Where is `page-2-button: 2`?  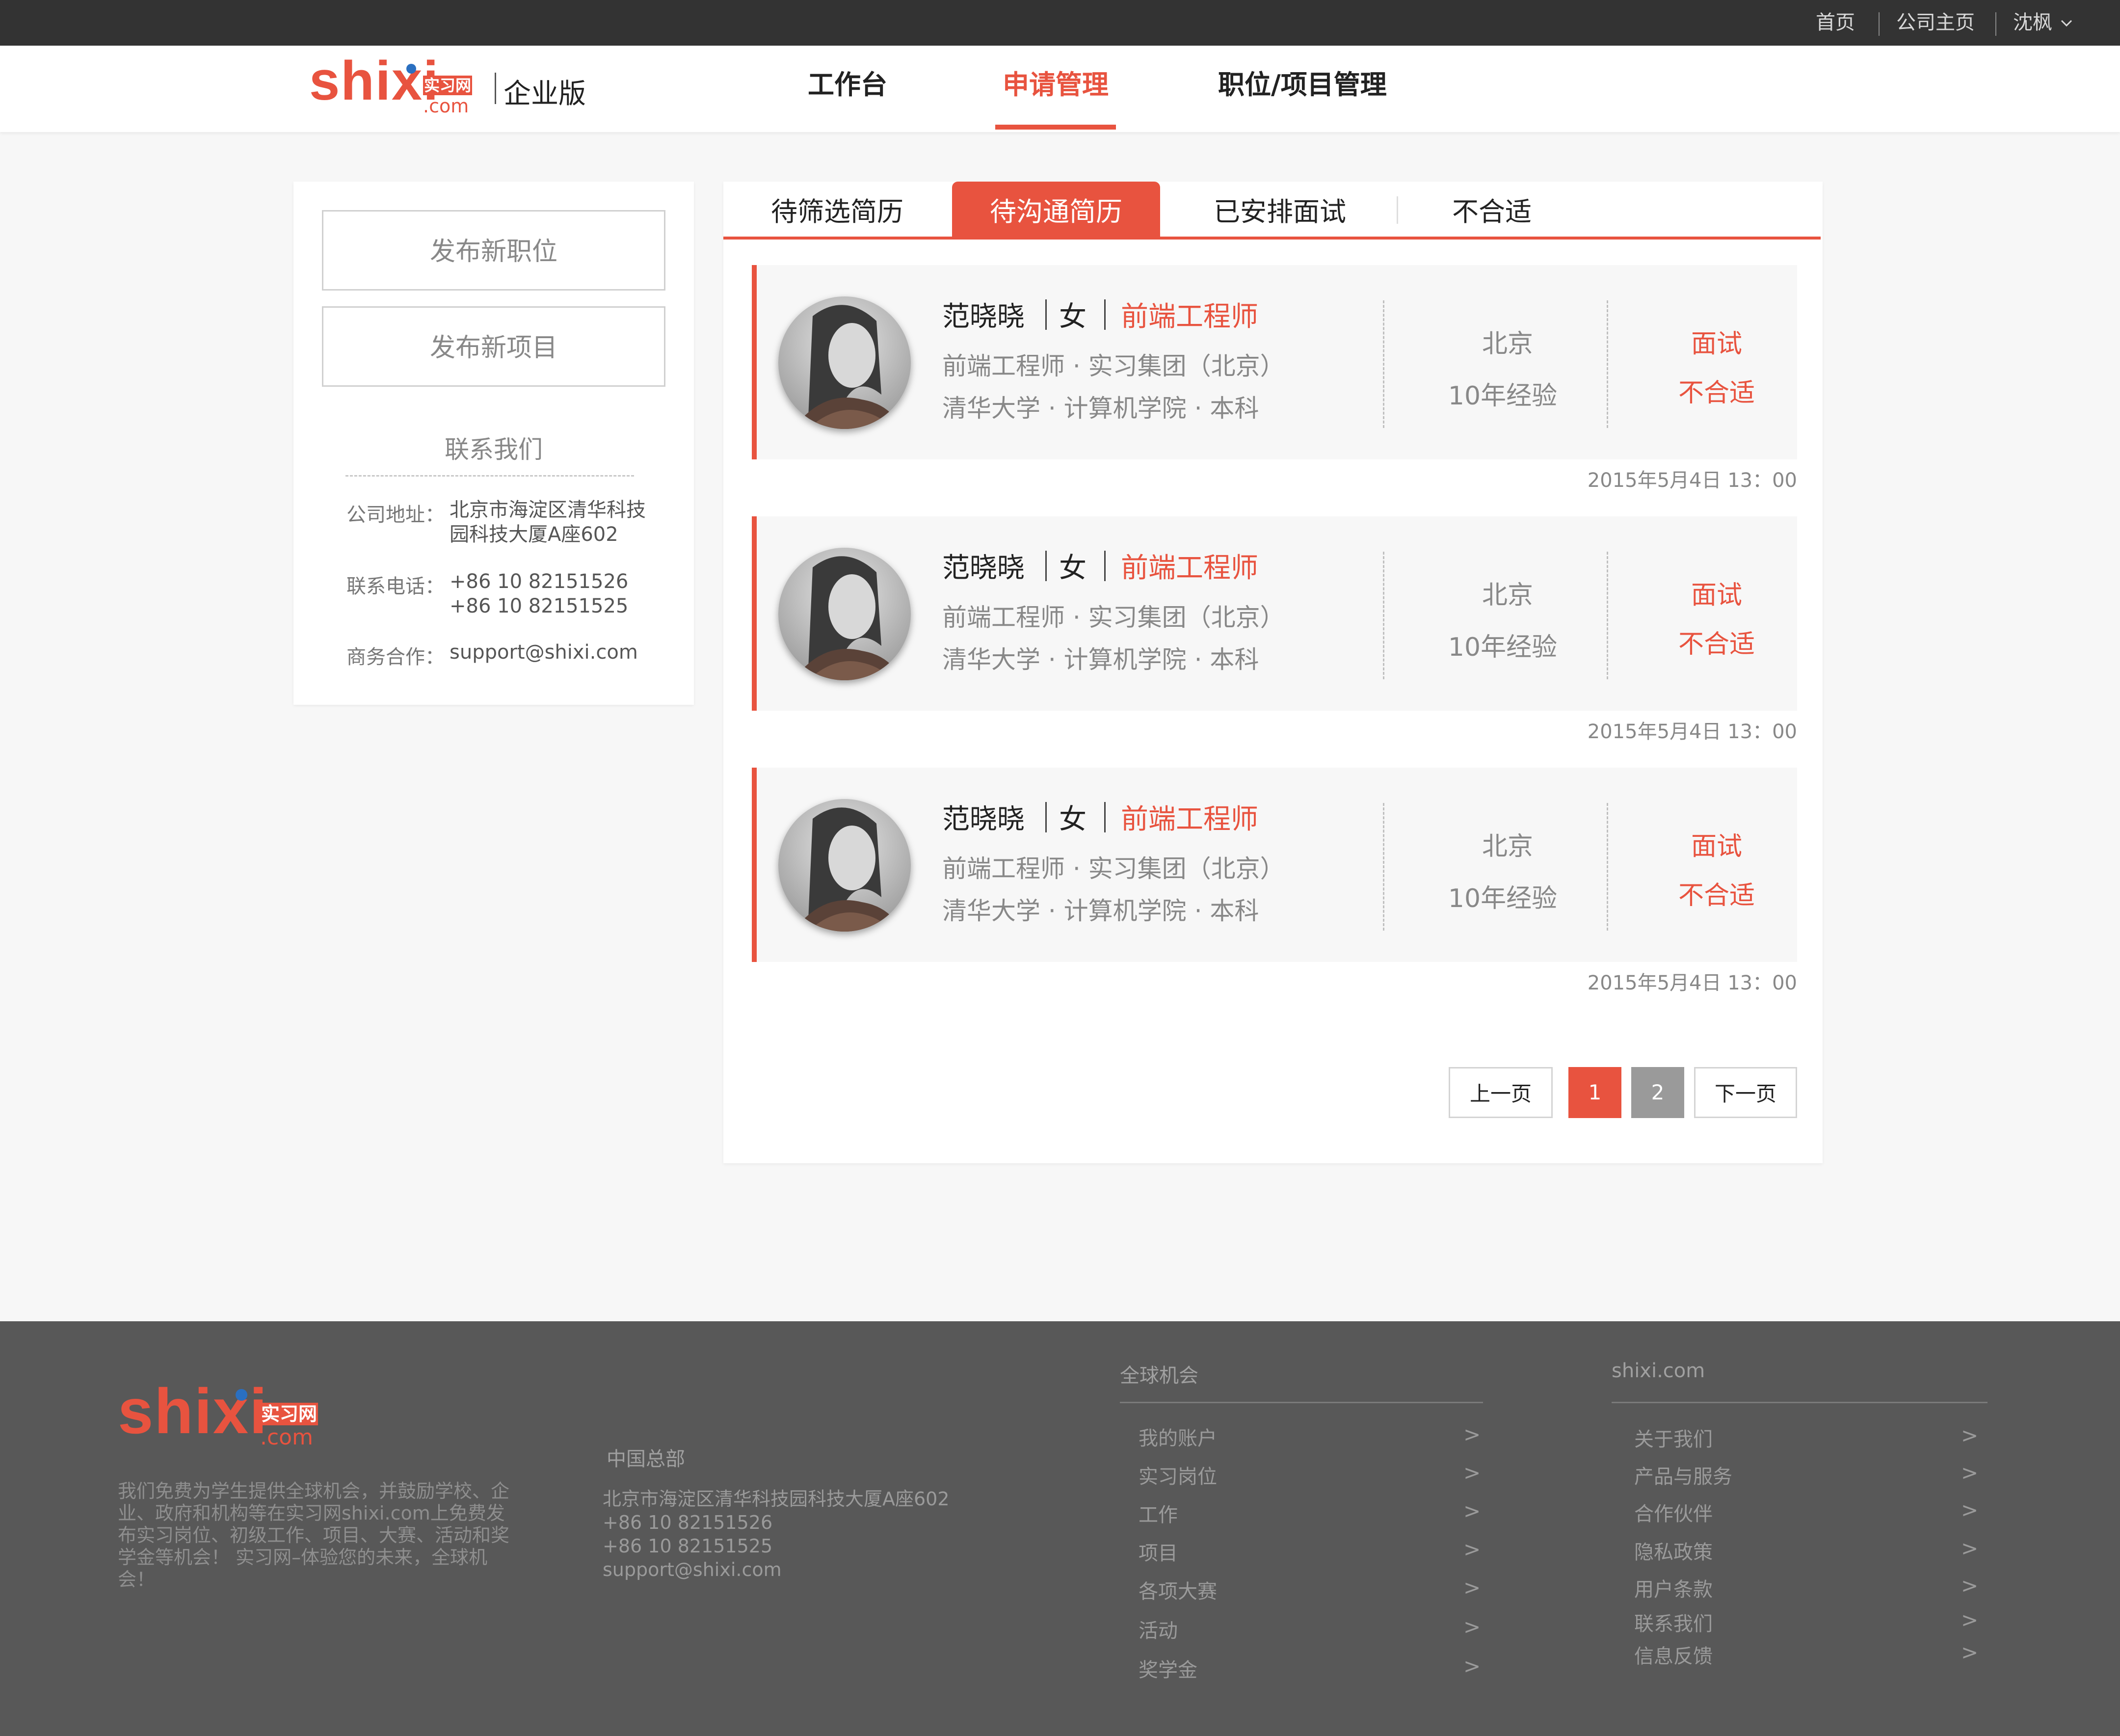 page-2-button: 2 is located at coordinates (1657, 1092).